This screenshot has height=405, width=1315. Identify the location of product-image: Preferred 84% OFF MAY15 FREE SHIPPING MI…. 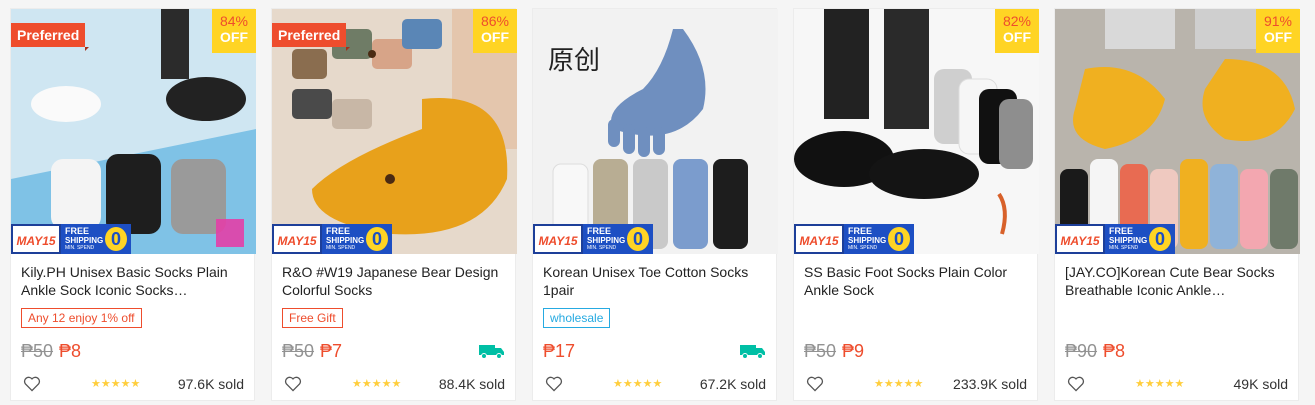
(133, 131).